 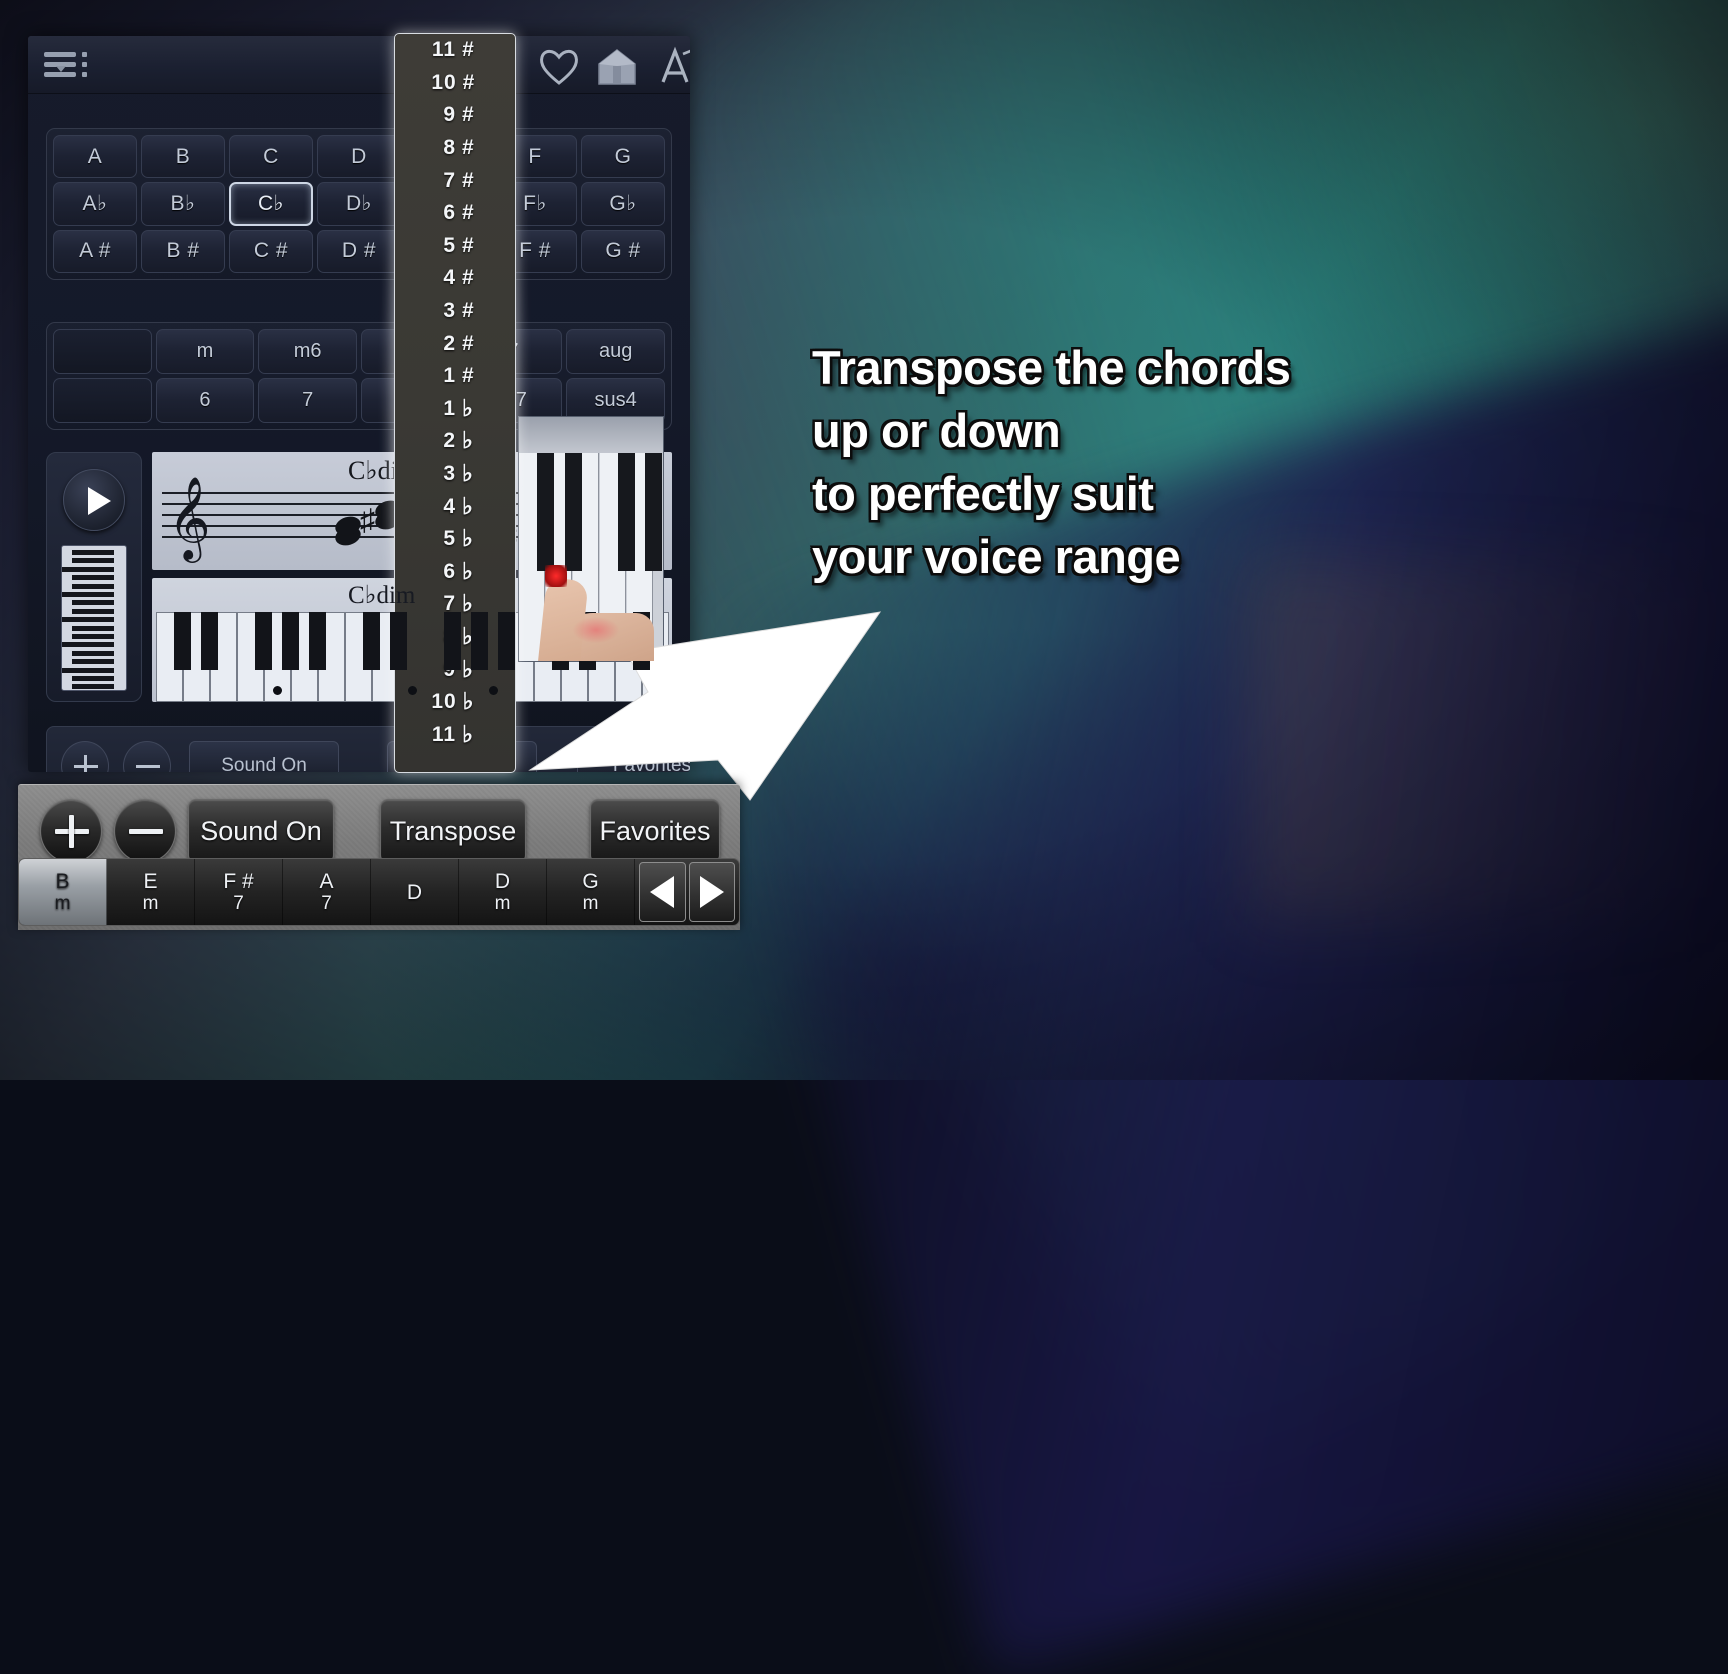 I want to click on home-house-icon, so click(x=617, y=66).